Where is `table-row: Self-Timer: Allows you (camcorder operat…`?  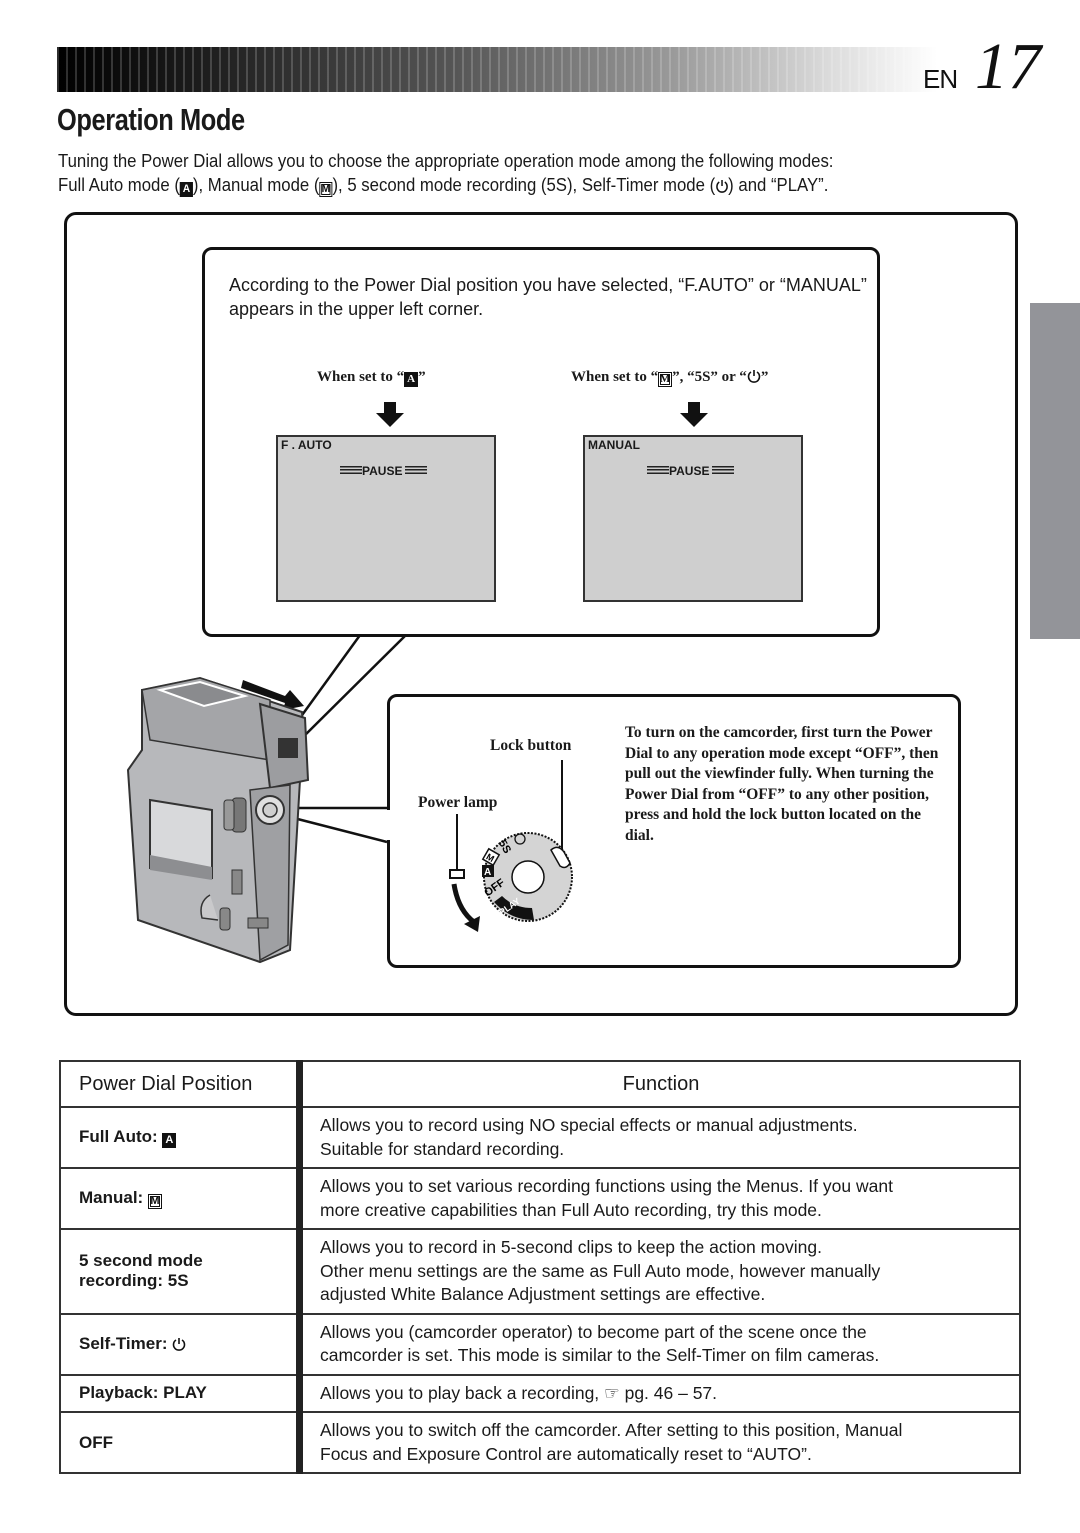
table-row: Self-Timer: Allows you (camcorder operat… is located at coordinates (540, 1344).